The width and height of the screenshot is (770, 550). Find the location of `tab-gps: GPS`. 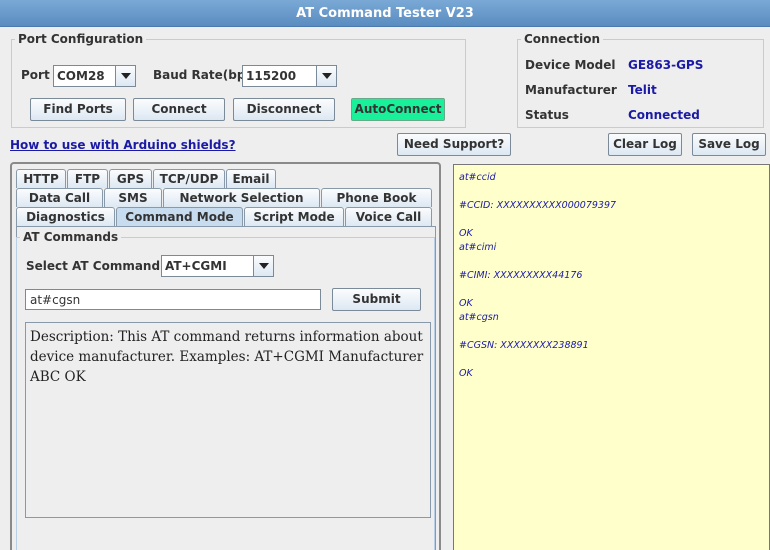

tab-gps: GPS is located at coordinates (130, 178).